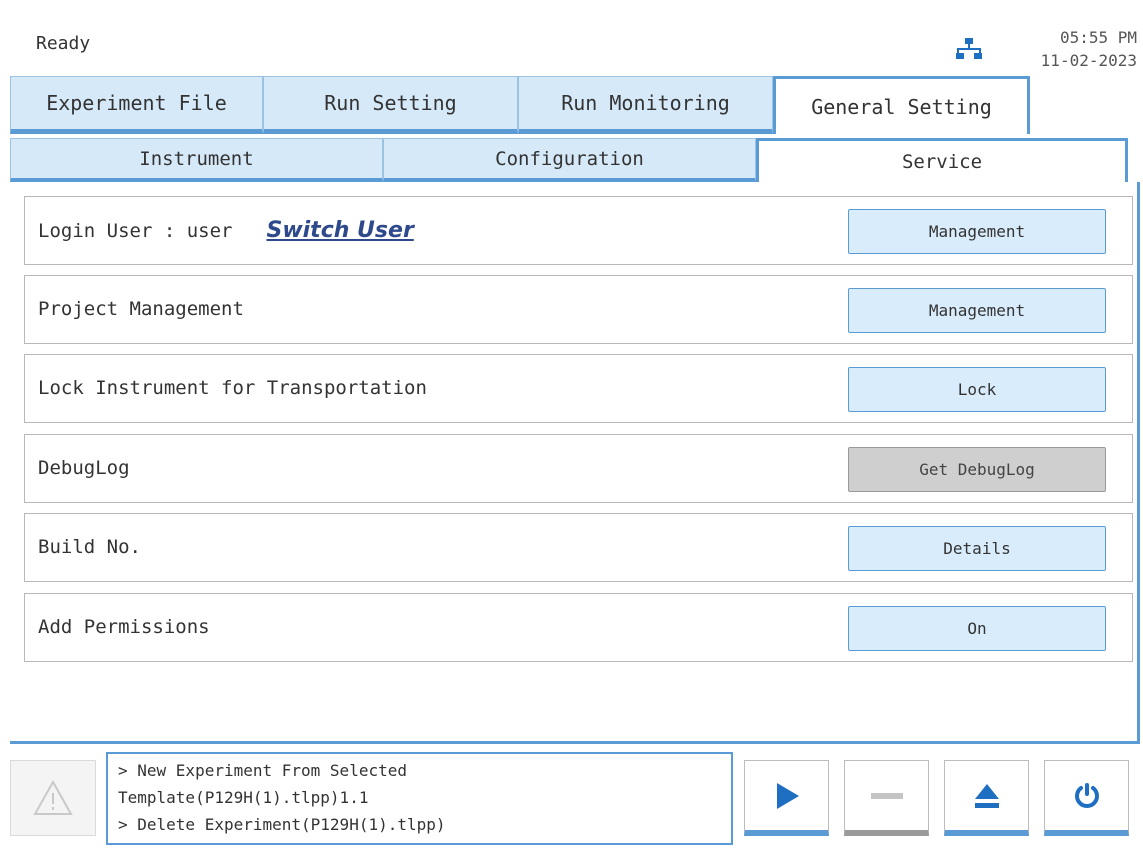  What do you see at coordinates (578, 230) in the screenshot?
I see `row-login-user: Login User : user Switch User Management` at bounding box center [578, 230].